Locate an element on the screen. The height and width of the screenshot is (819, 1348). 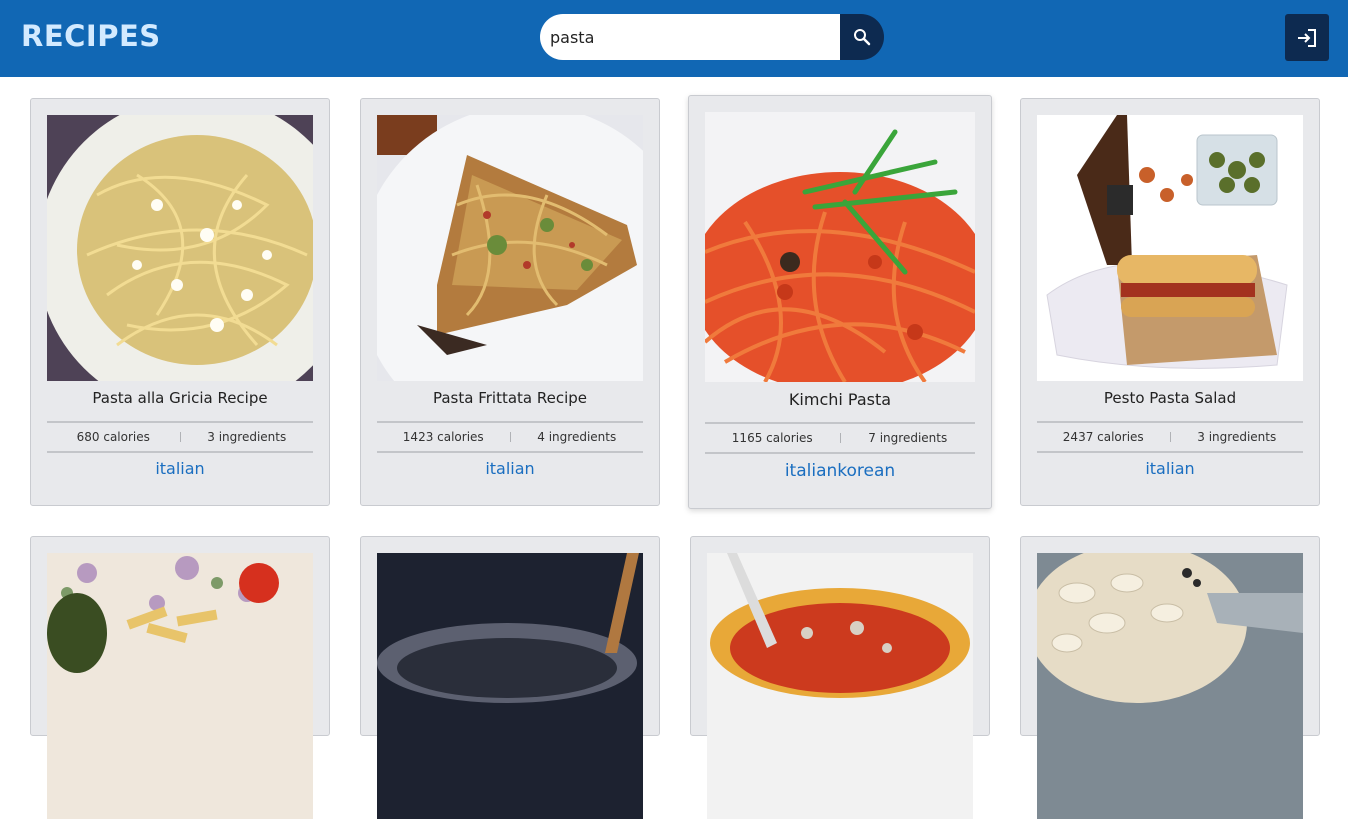
search-box is located at coordinates (712, 37).